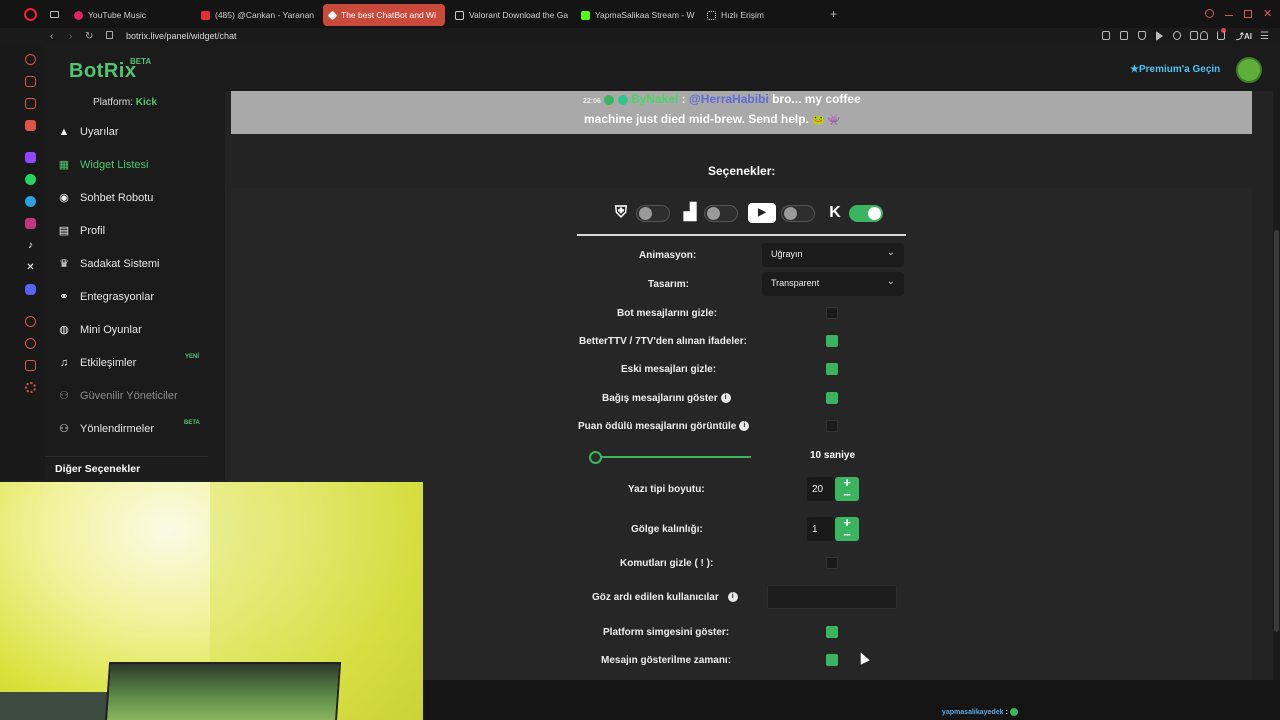  Describe the element at coordinates (30, 14) in the screenshot. I see `browser-logo-icon` at that location.